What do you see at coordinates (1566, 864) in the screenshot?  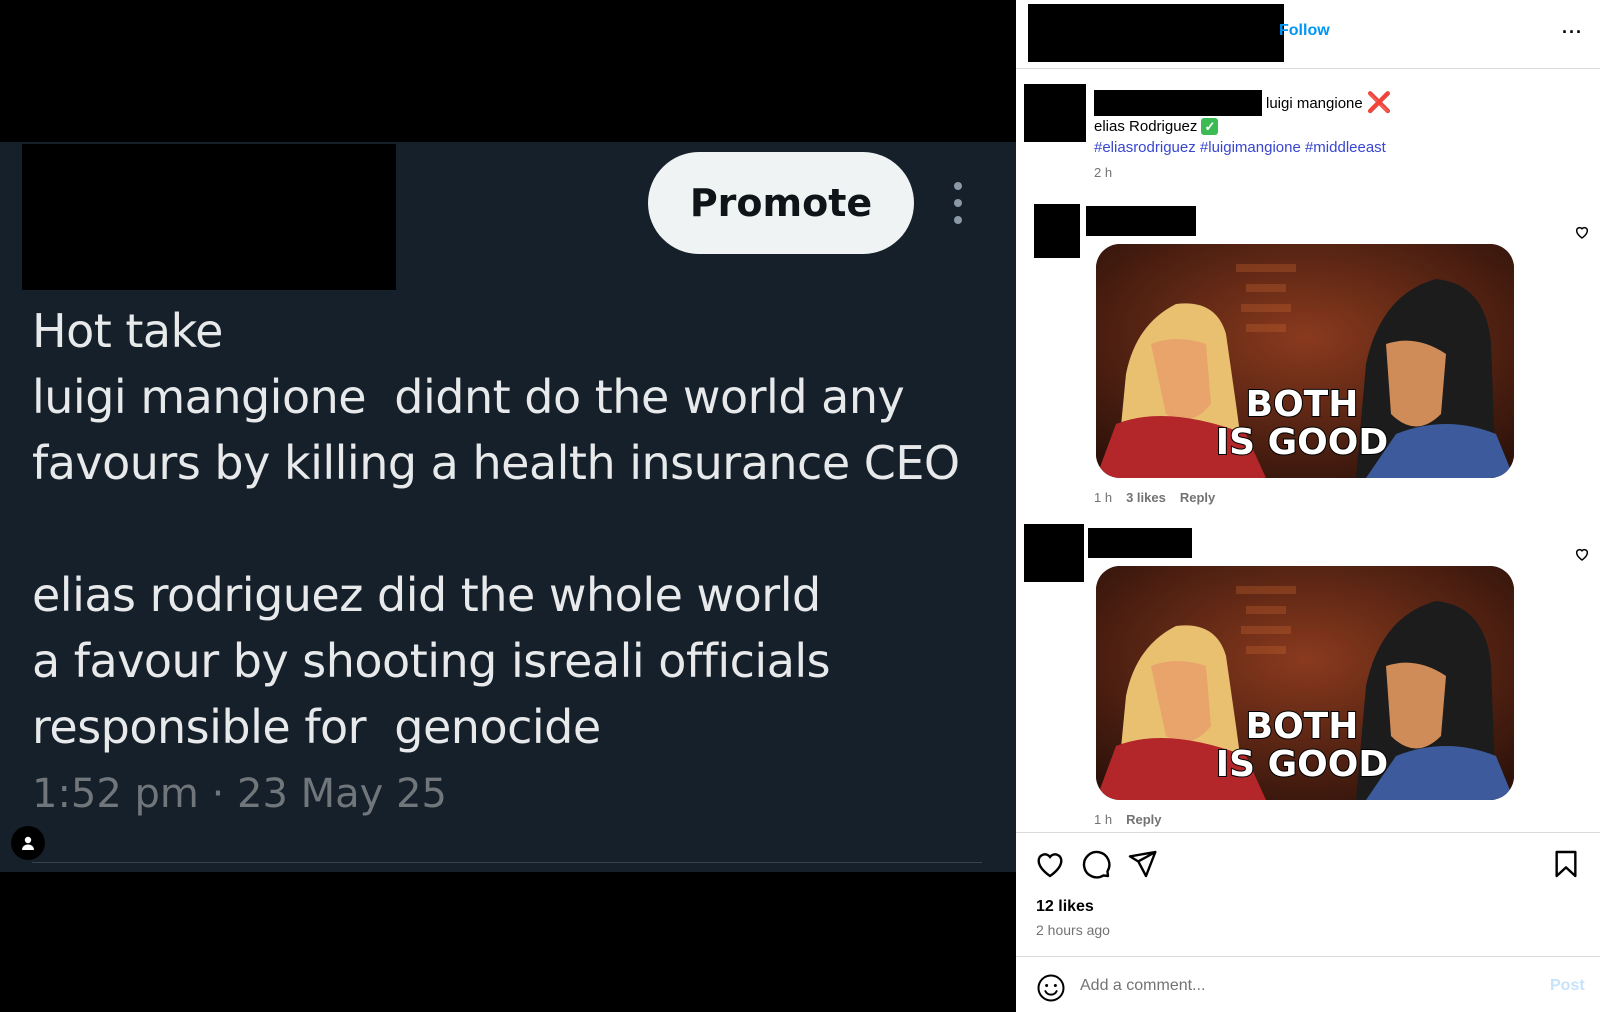 I see `save-bookmark-icon` at bounding box center [1566, 864].